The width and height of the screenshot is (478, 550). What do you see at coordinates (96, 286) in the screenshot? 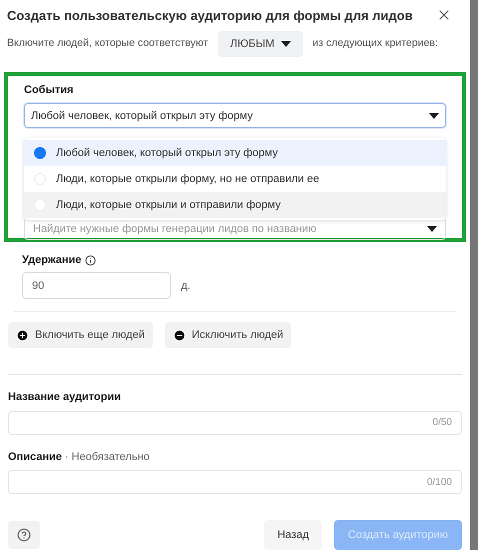
I see `retention-field: 90` at bounding box center [96, 286].